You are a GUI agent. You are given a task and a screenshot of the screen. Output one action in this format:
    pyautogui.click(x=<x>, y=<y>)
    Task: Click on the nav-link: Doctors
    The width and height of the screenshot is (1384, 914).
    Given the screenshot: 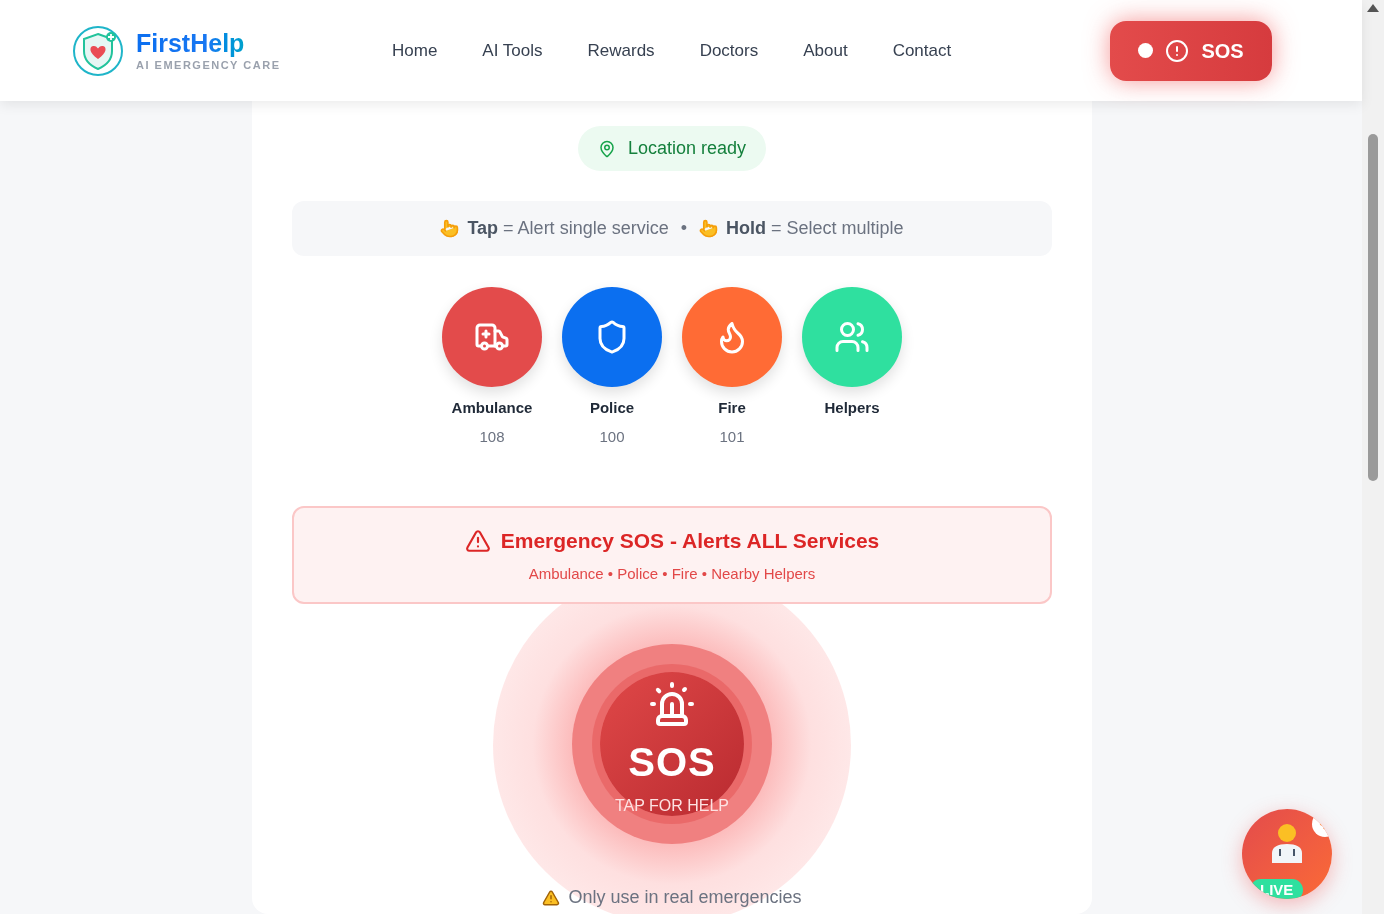 What is the action you would take?
    pyautogui.click(x=729, y=50)
    